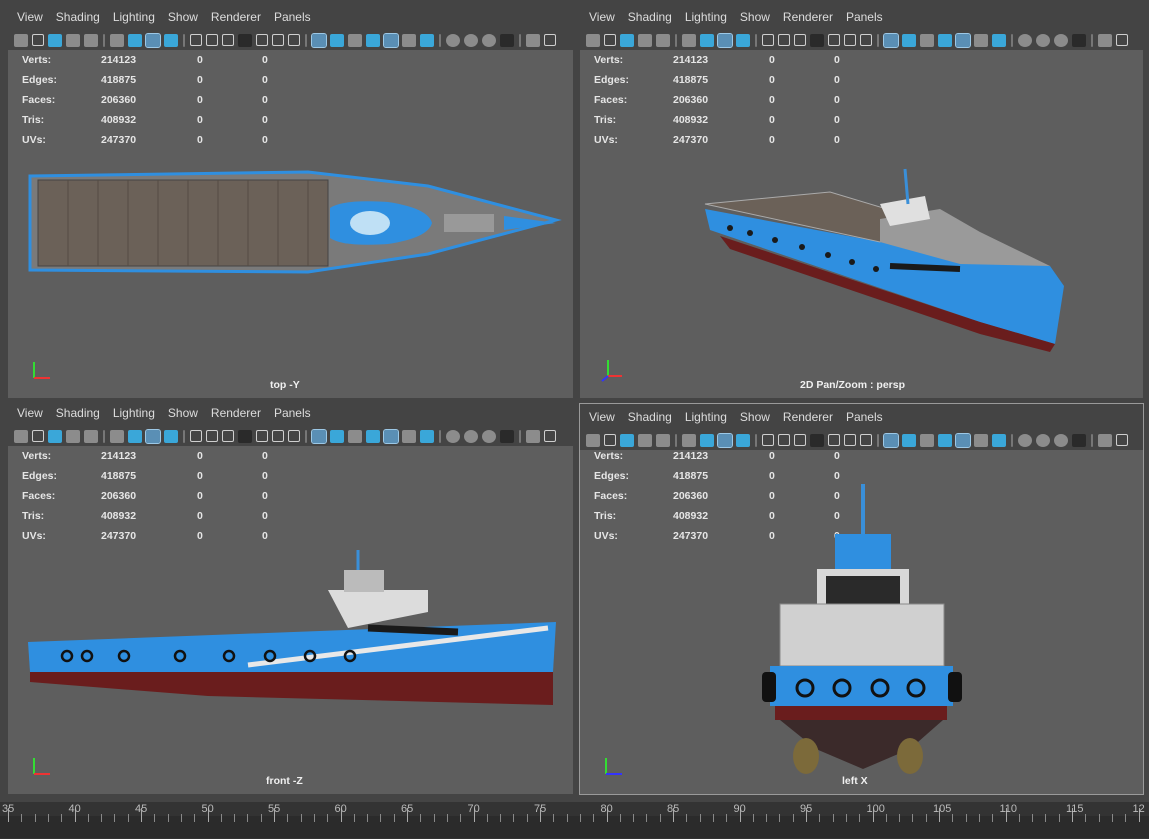 The width and height of the screenshot is (1149, 839). I want to click on timeline-frame-label: 105, so click(942, 809).